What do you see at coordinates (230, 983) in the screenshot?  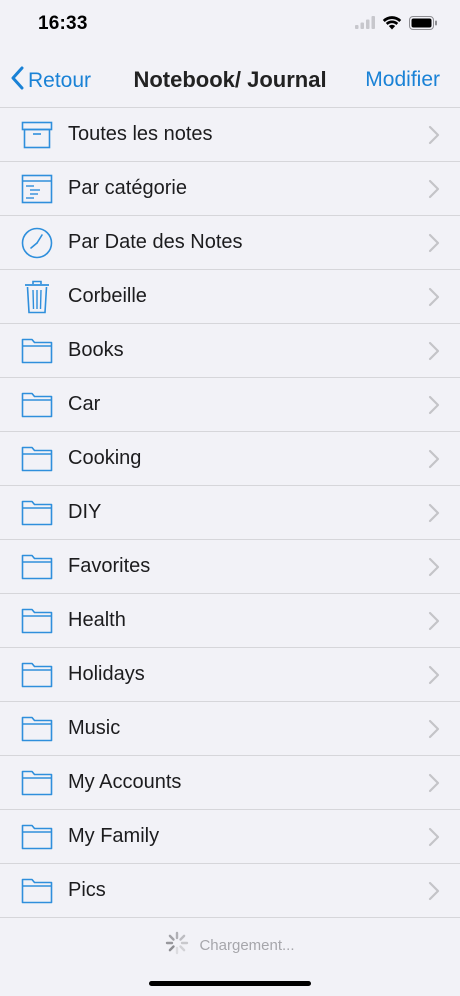 I see `home-indicator` at bounding box center [230, 983].